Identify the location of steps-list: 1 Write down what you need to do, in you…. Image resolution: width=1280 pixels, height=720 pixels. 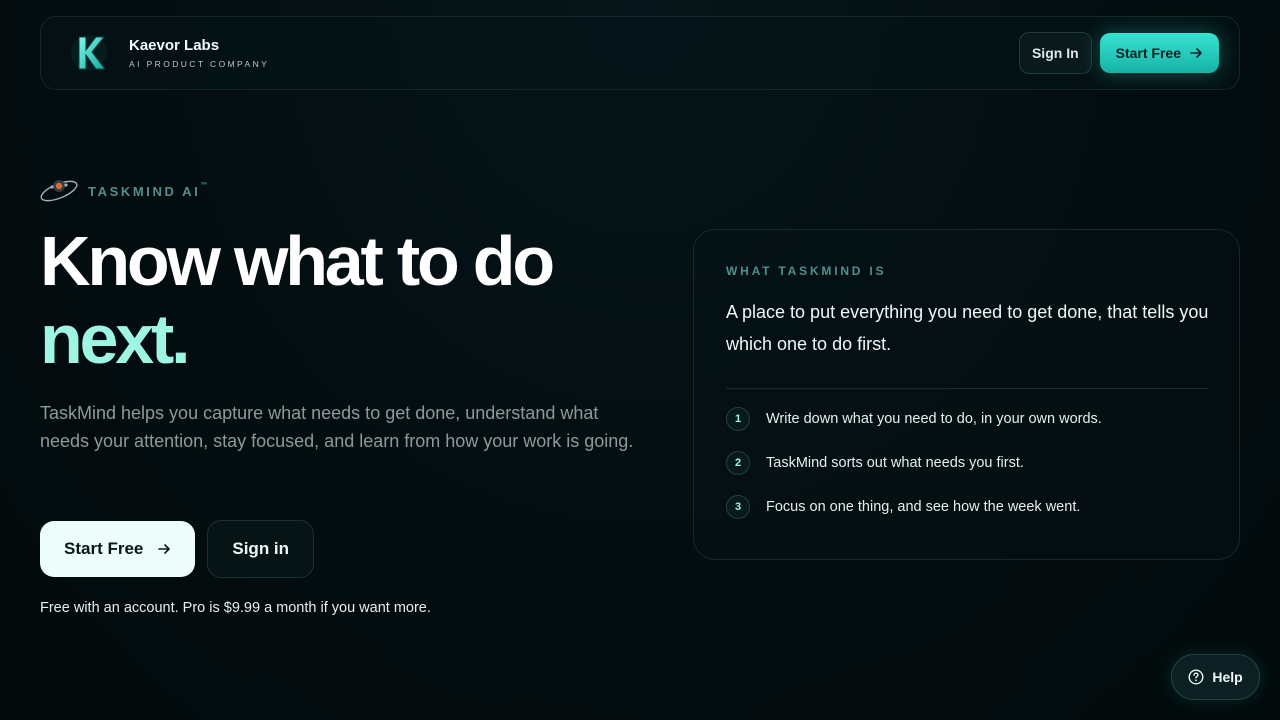
(966, 463).